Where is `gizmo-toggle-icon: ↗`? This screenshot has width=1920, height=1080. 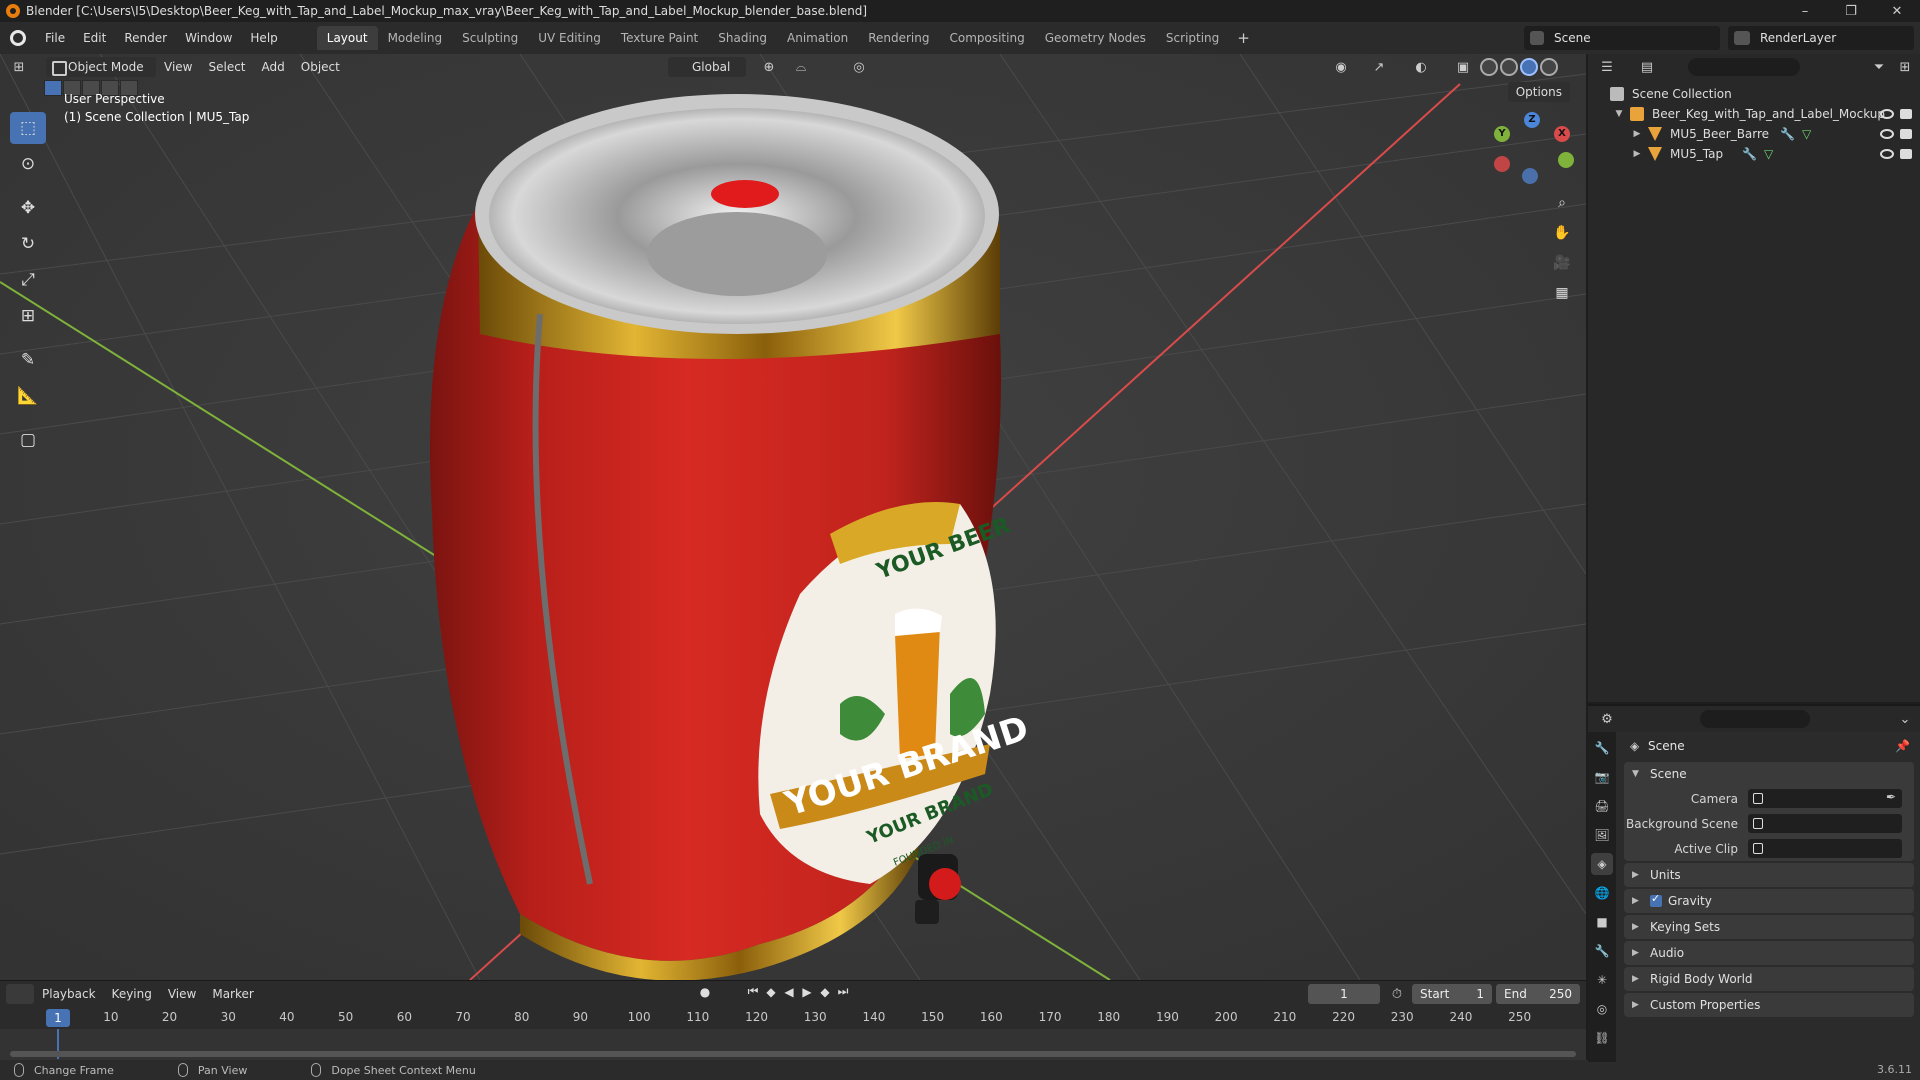 gizmo-toggle-icon: ↗ is located at coordinates (1379, 67).